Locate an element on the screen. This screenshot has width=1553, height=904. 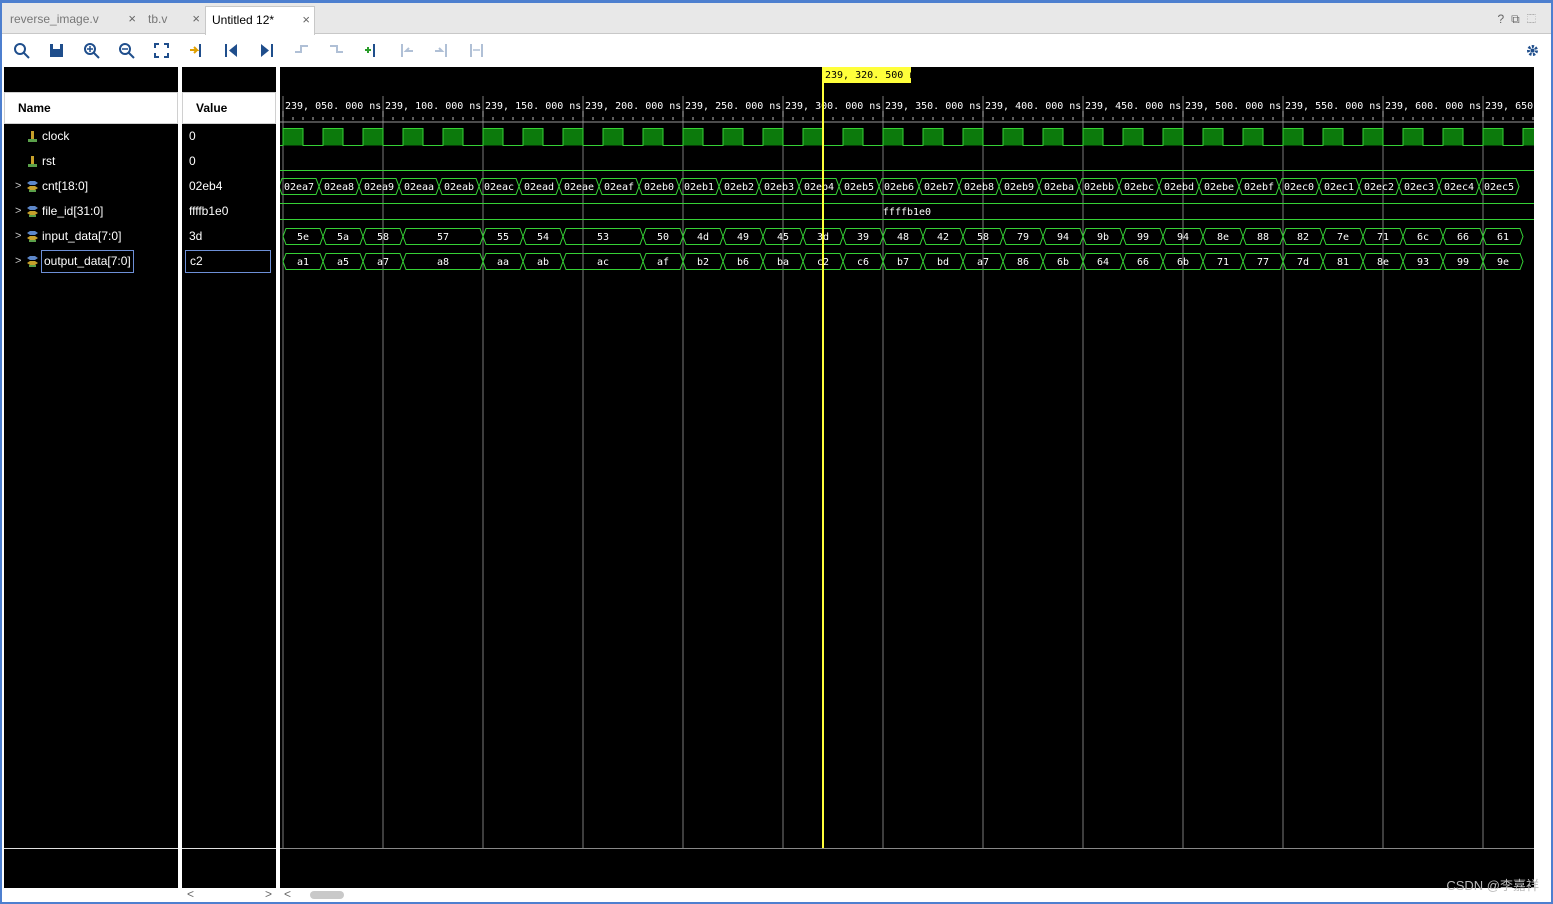
save-icon is located at coordinates (56, 50).